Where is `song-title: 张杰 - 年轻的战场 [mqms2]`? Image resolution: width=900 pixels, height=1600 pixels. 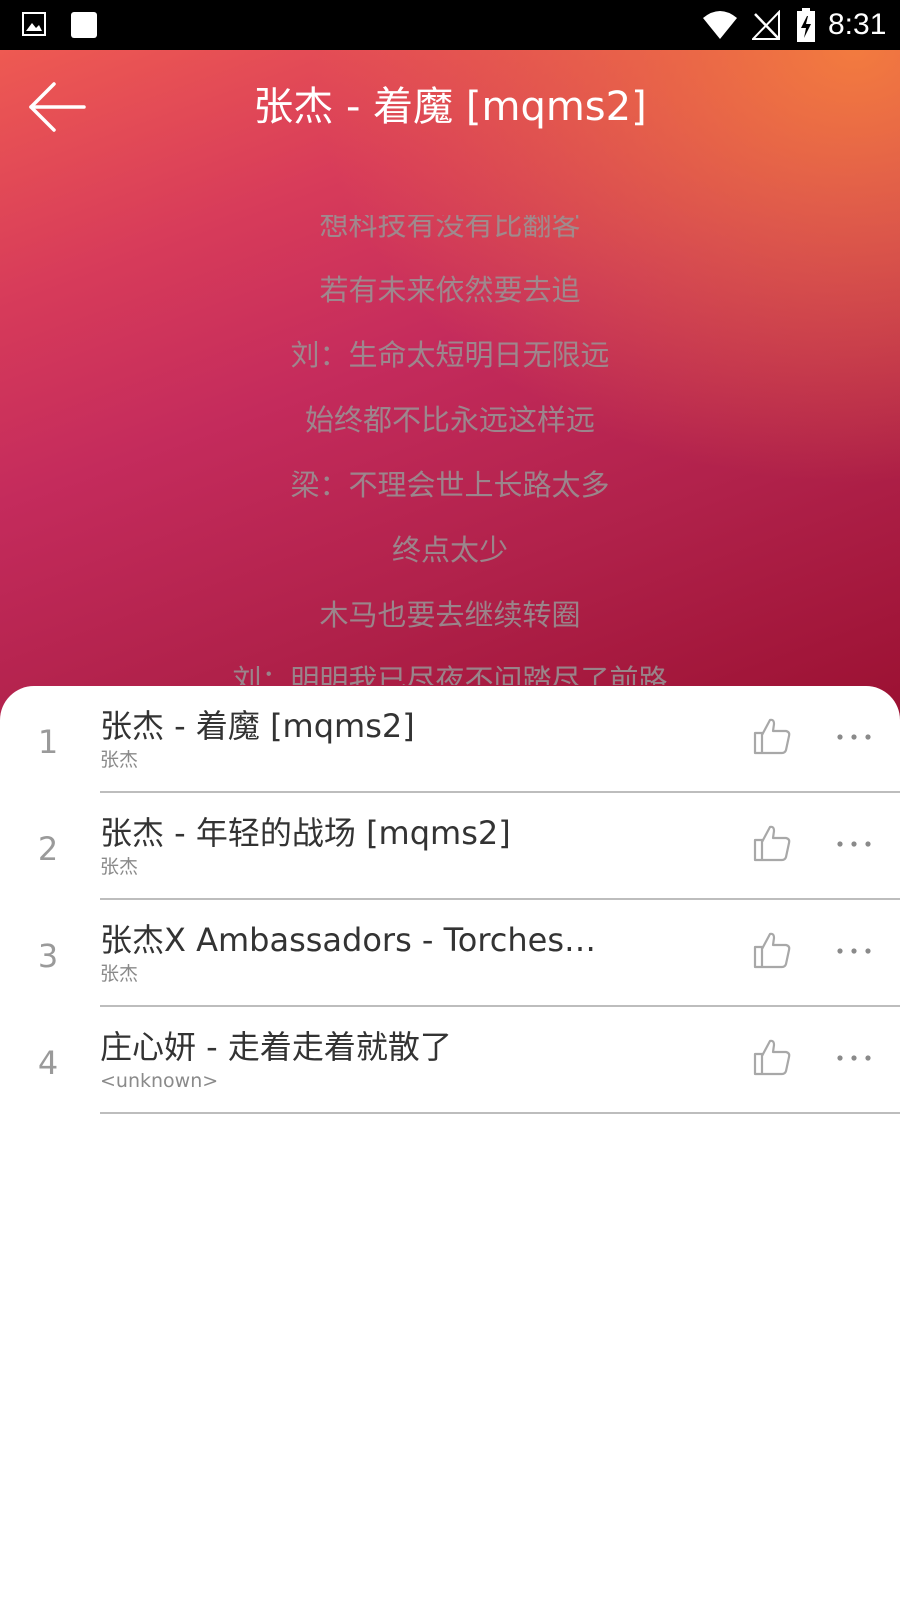 song-title: 张杰 - 年轻的战场 [mqms2] is located at coordinates (305, 833).